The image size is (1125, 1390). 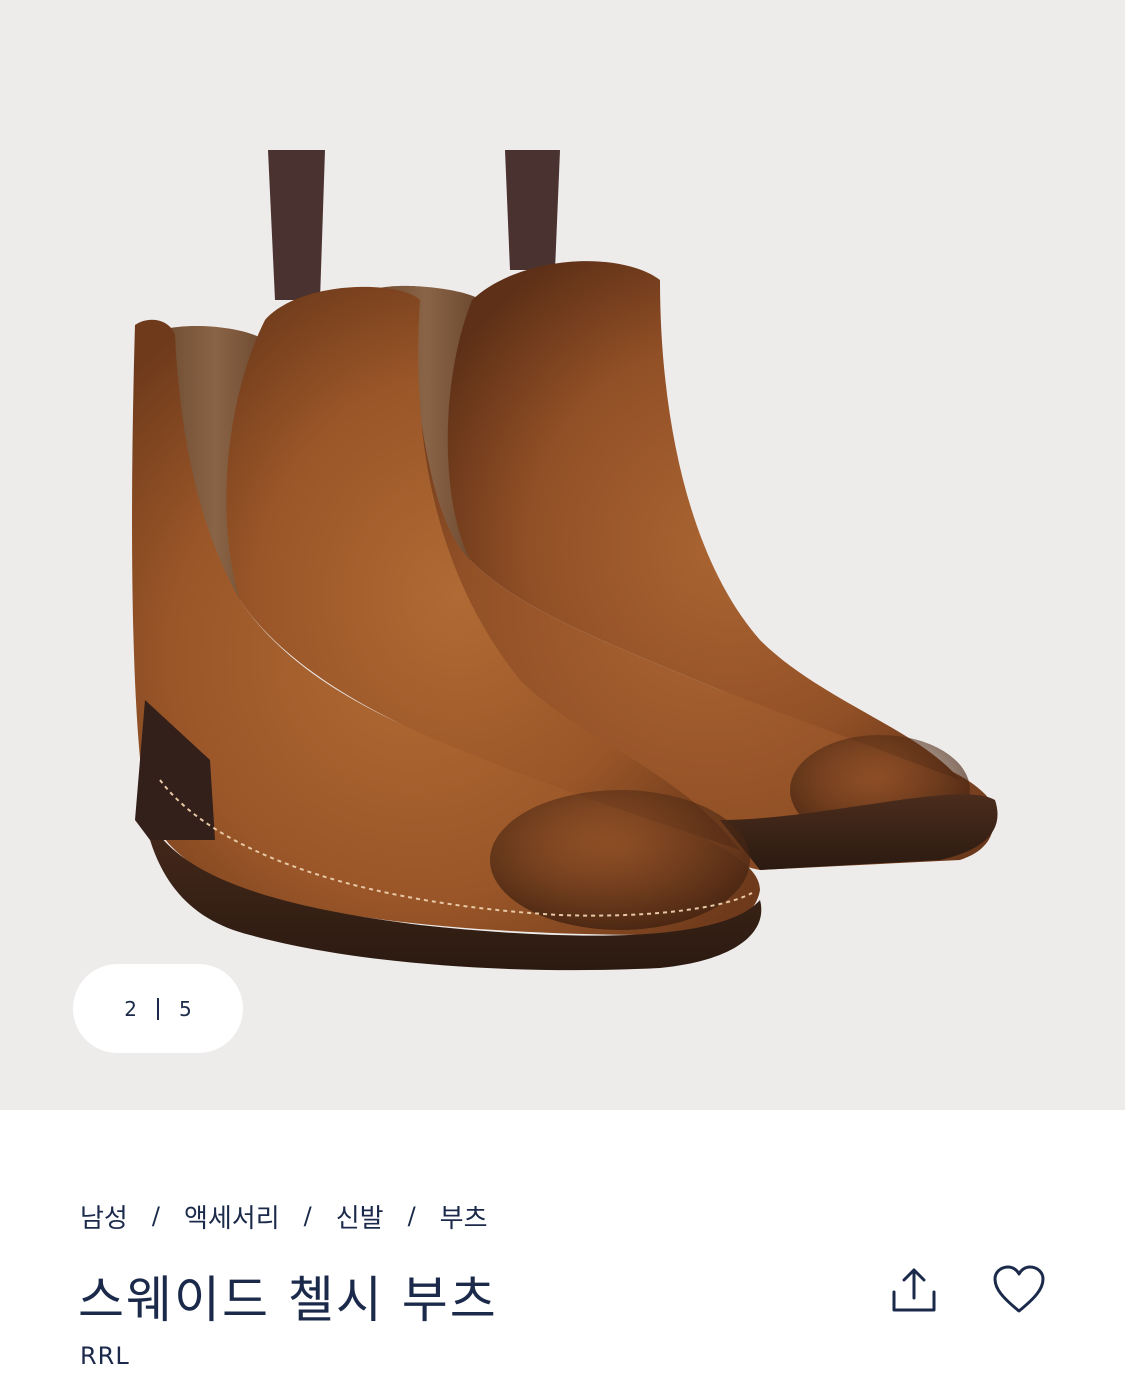 I want to click on current-image-index: 2, so click(x=130, y=1008).